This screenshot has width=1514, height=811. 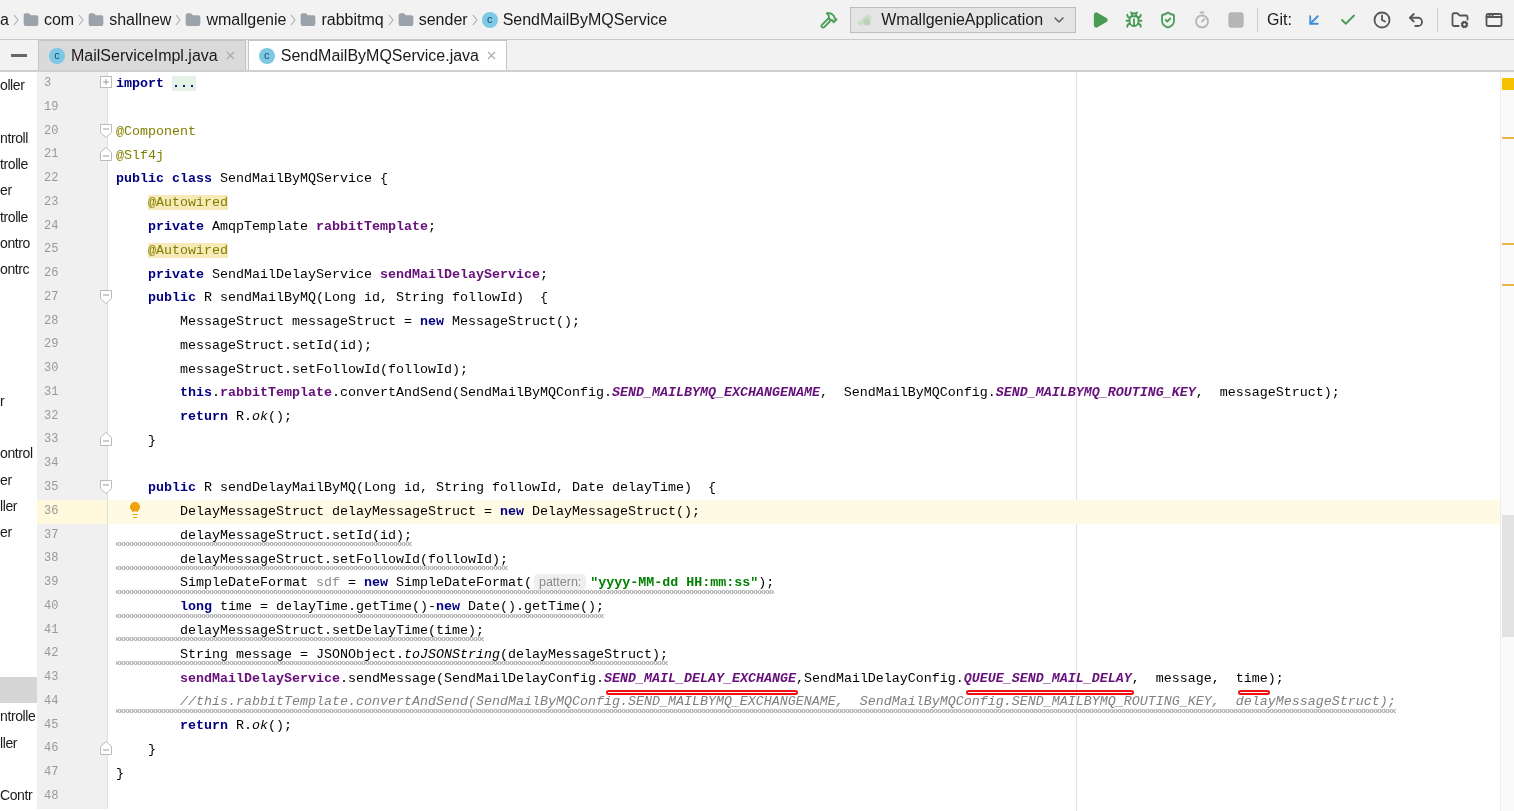 I want to click on code-line: private AmqpTemplate rabbitTemplate;, so click(x=292, y=226).